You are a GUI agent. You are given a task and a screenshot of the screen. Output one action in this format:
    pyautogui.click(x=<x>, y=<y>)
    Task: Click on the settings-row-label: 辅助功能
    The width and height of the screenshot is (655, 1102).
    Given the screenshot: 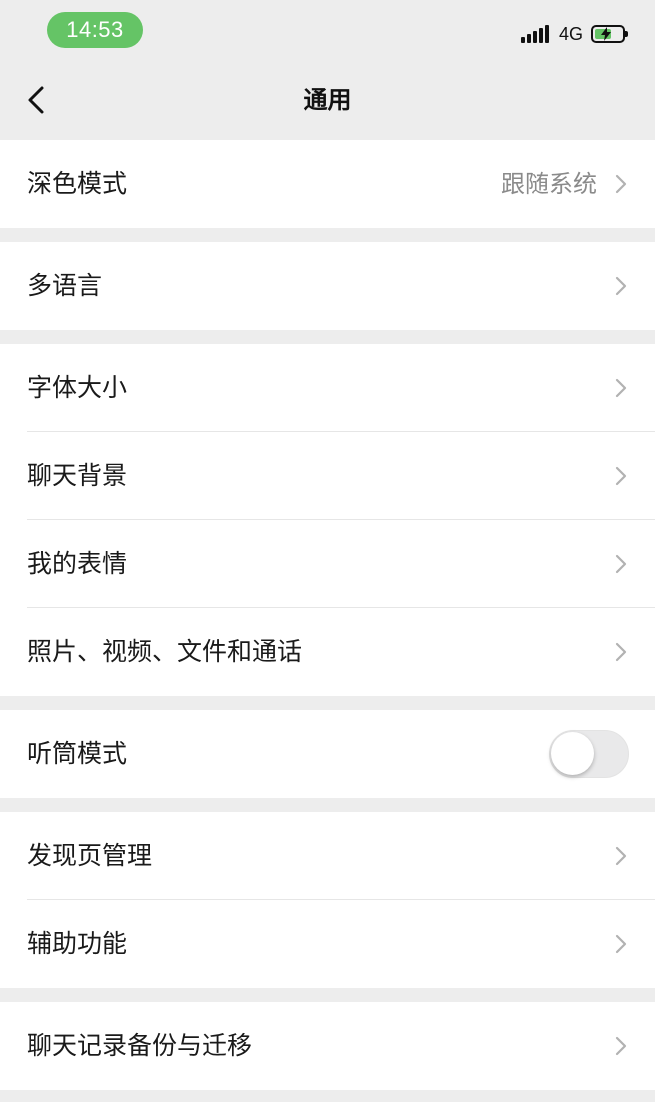 What is the action you would take?
    pyautogui.click(x=77, y=943)
    